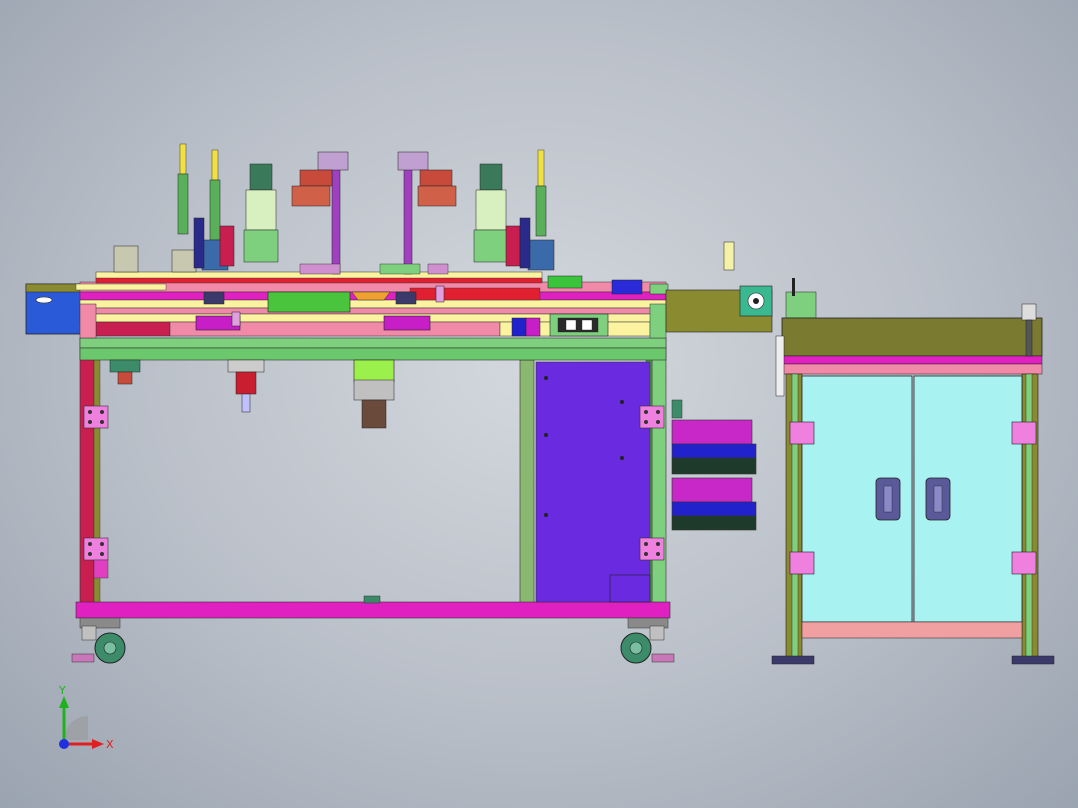 This screenshot has width=1078, height=808. Describe the element at coordinates (231, 209) in the screenshot. I see `press-station-left` at that location.